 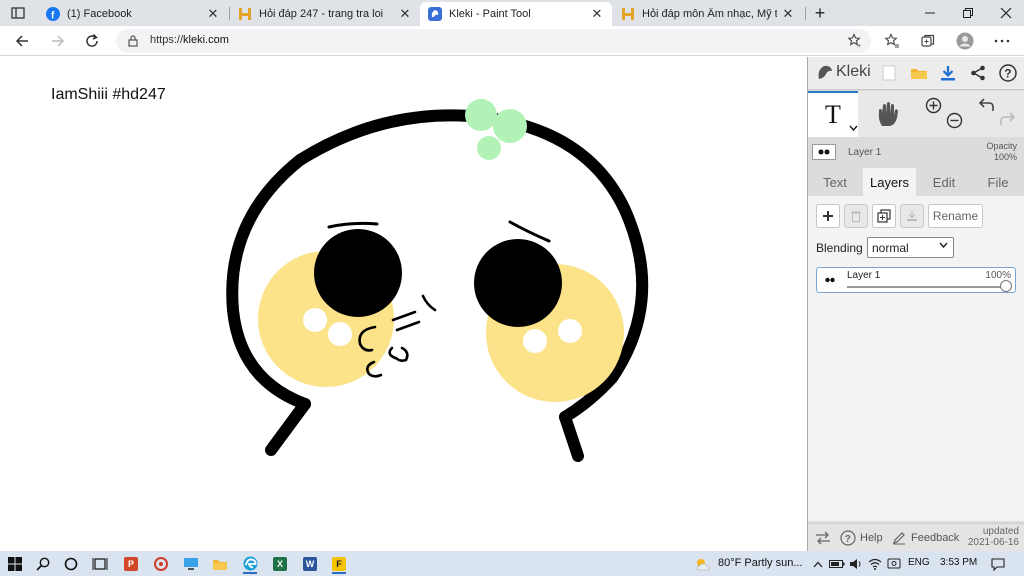 What do you see at coordinates (161, 563) in the screenshot?
I see `red-app-icon` at bounding box center [161, 563].